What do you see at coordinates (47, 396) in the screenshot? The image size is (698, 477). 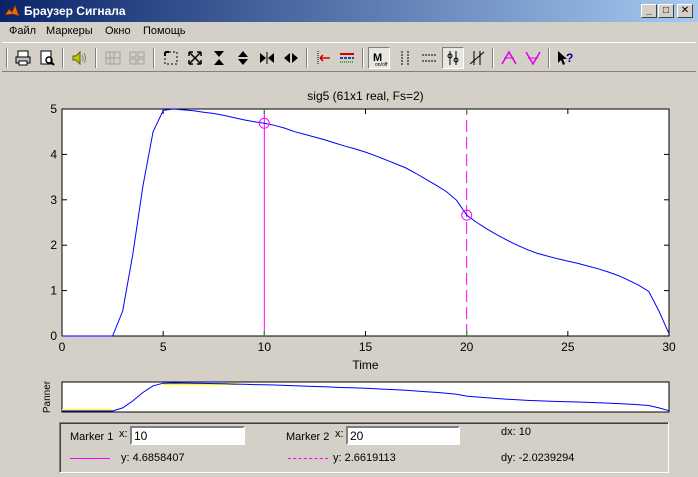 I see `panner-label: Panner` at bounding box center [47, 396].